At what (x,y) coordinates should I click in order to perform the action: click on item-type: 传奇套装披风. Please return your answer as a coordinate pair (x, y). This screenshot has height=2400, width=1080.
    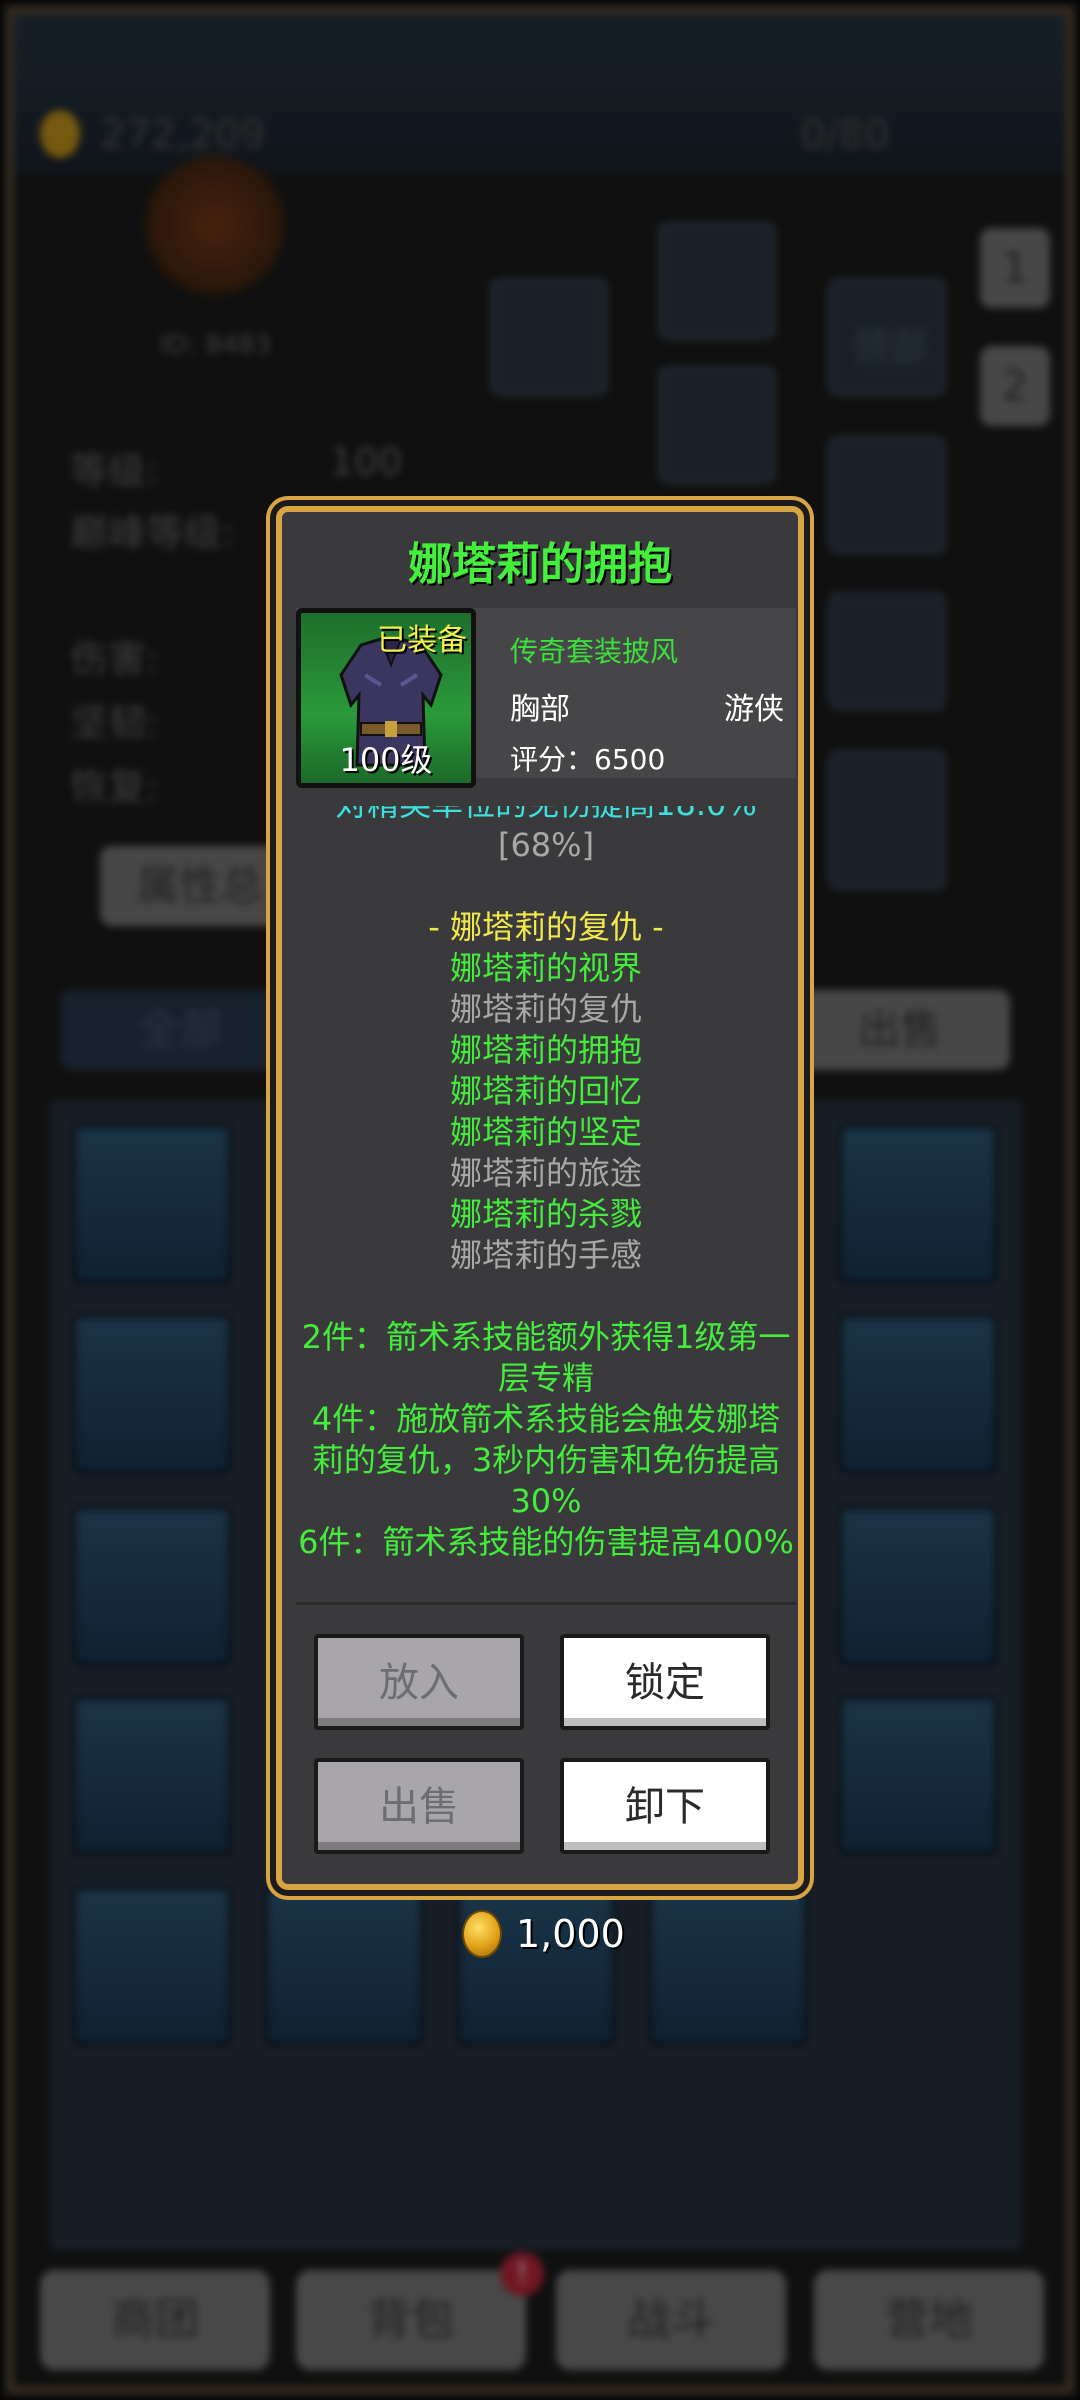
    Looking at the image, I should click on (594, 651).